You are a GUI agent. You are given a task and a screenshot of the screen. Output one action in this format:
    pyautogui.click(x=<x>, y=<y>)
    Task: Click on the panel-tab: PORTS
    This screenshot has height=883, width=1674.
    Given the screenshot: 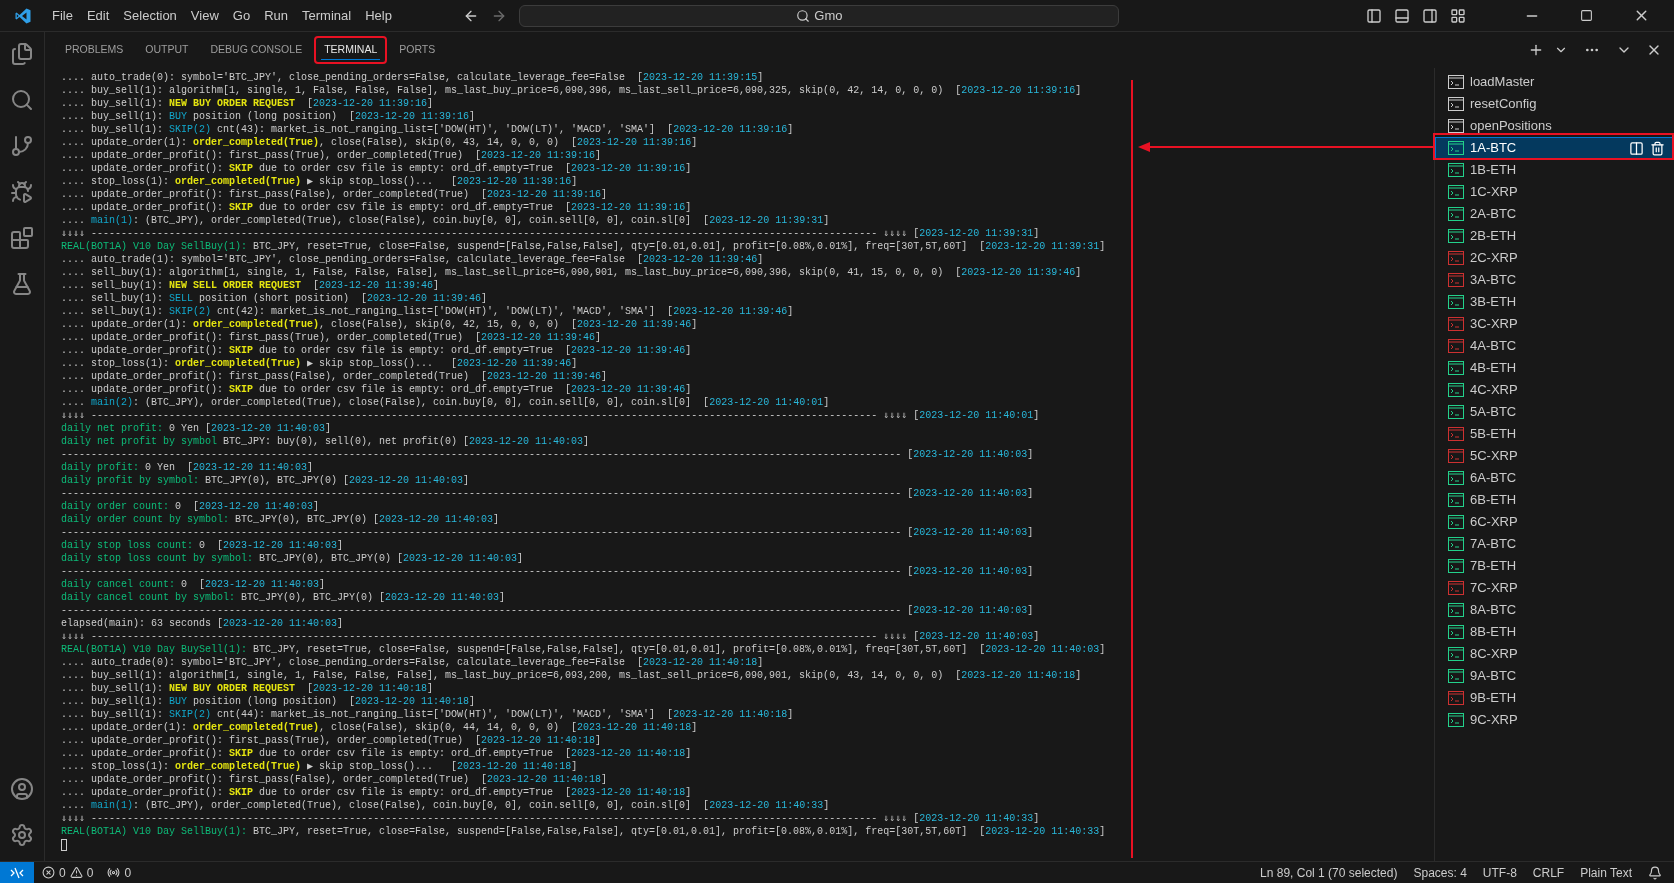 What is the action you would take?
    pyautogui.click(x=417, y=50)
    